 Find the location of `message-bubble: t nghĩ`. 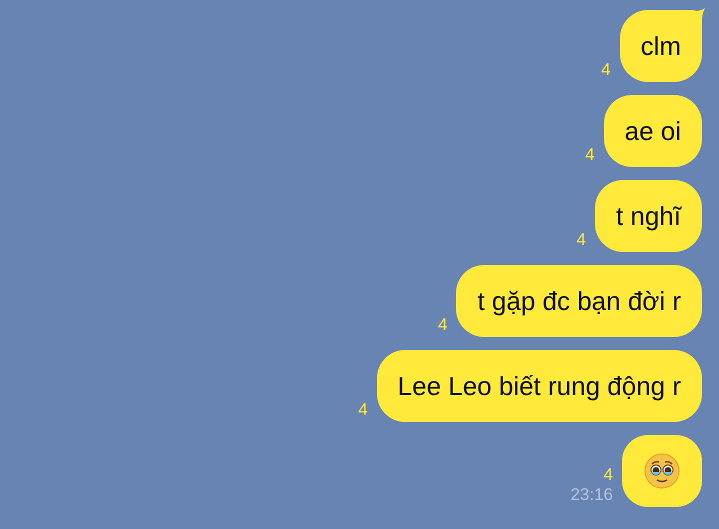

message-bubble: t nghĩ is located at coordinates (648, 216).